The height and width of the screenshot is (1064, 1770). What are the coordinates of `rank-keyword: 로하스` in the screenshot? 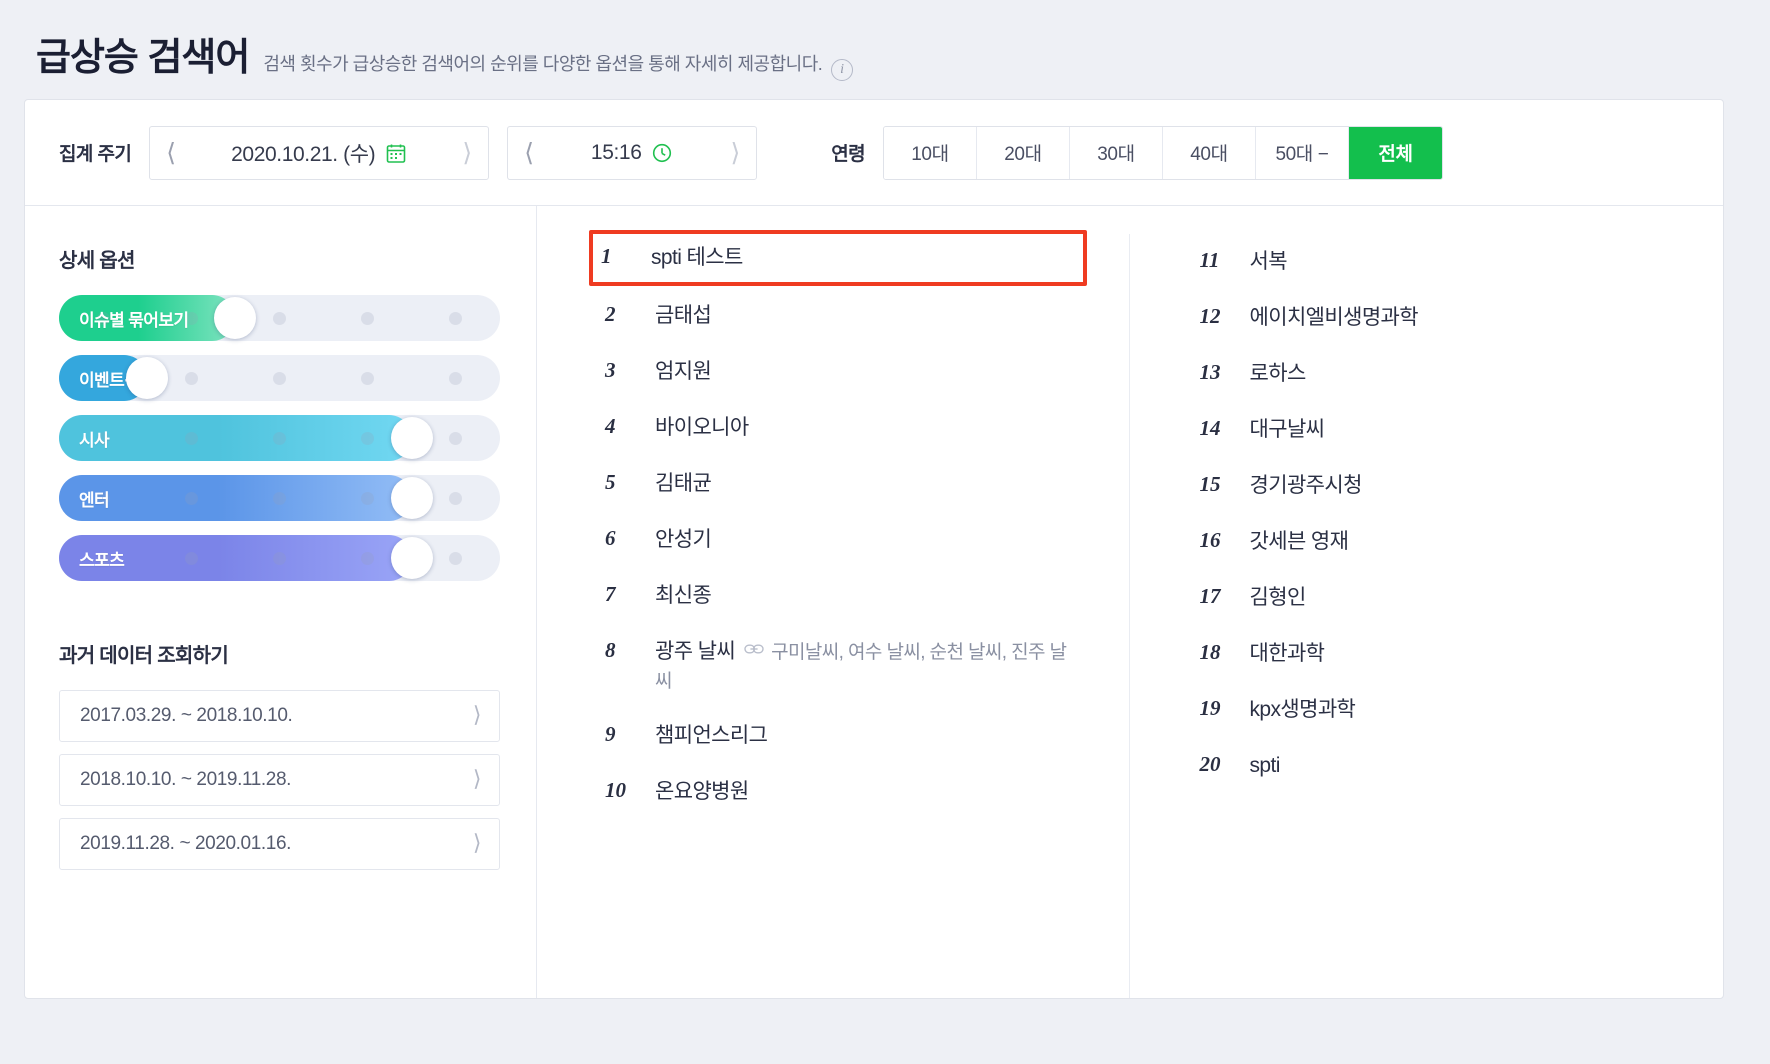 It's located at (1278, 373).